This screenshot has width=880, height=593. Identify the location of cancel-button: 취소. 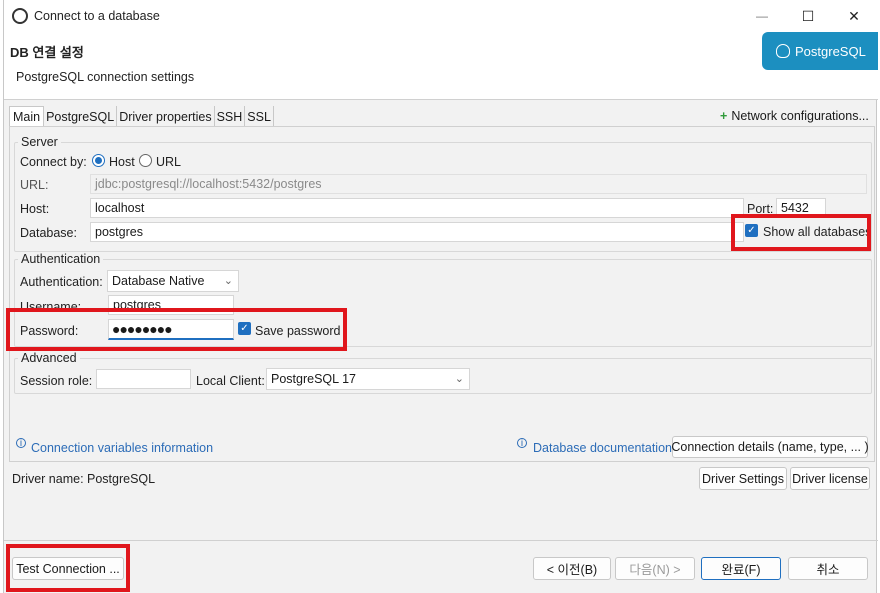
(828, 568).